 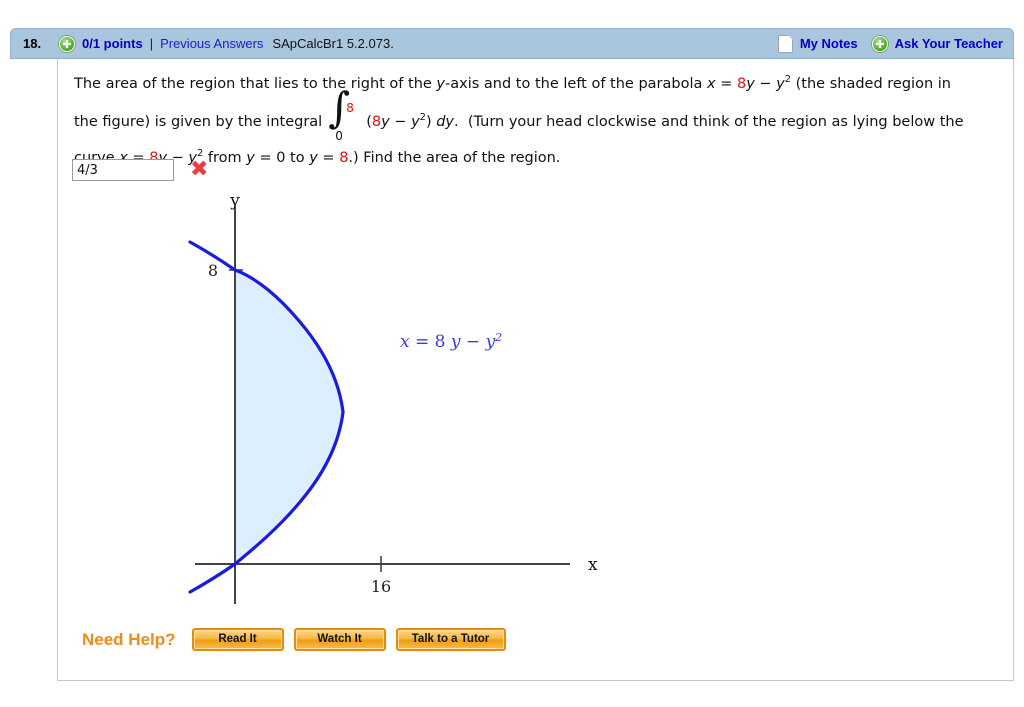 What do you see at coordinates (415, 122) in the screenshot?
I see `q2-var-y2: y` at bounding box center [415, 122].